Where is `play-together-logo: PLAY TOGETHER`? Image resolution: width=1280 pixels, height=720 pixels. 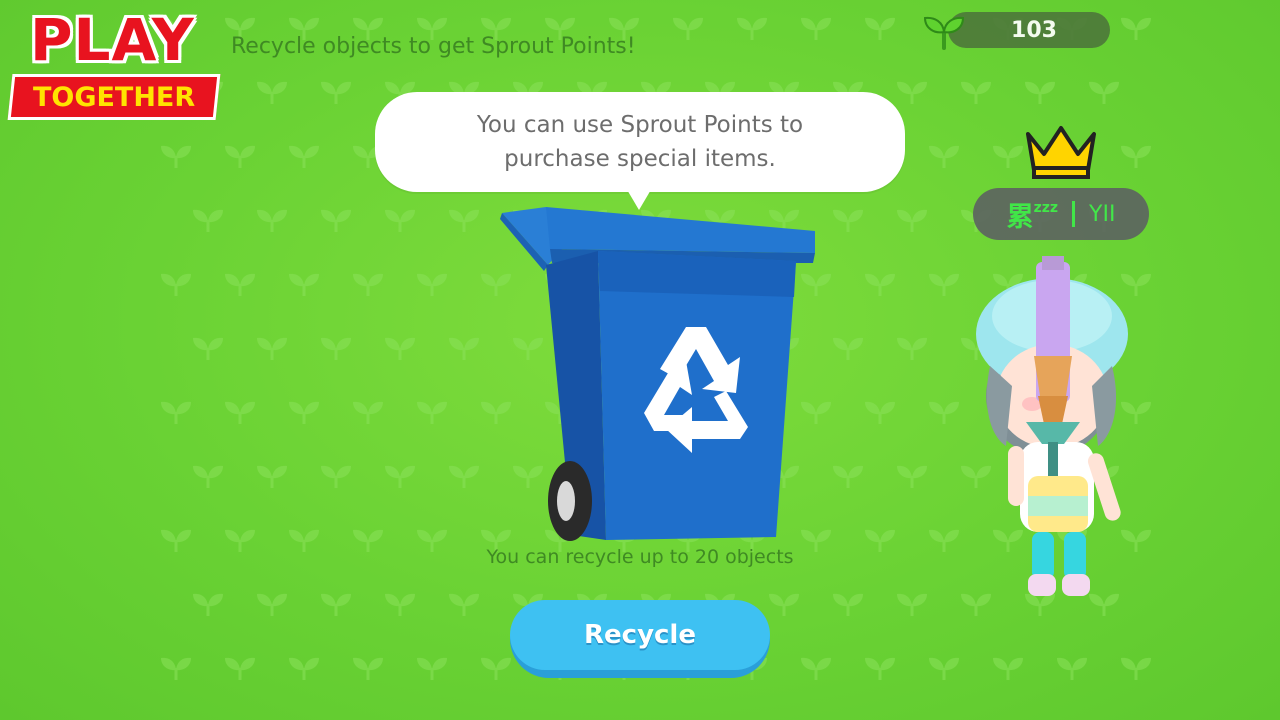
play-together-logo: PLAY TOGETHER is located at coordinates (114, 63).